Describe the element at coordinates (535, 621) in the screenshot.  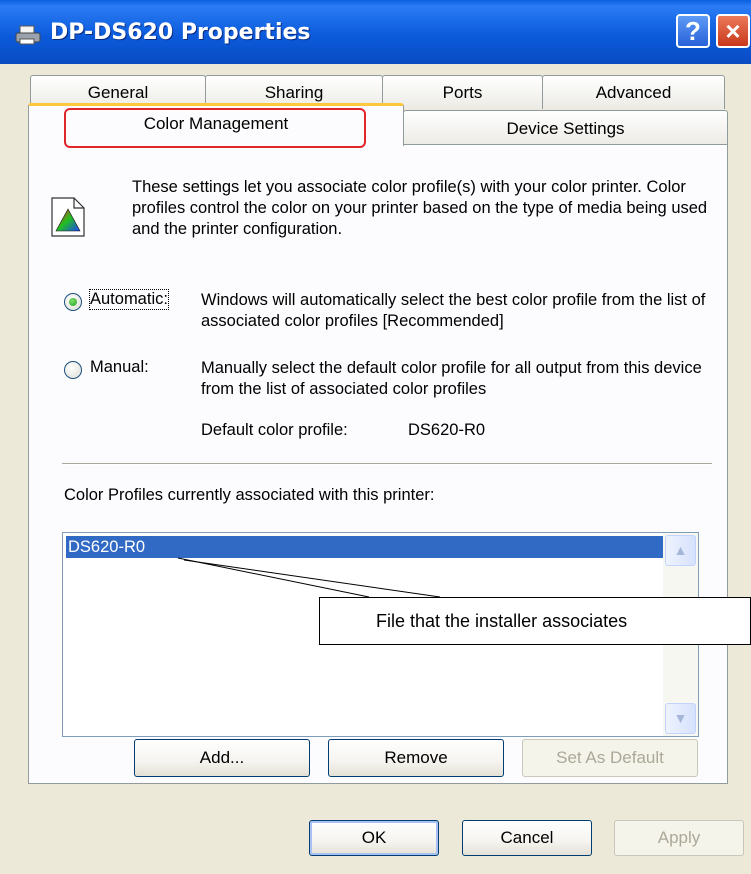
I see `callout-annotation: File that the installer associates` at that location.